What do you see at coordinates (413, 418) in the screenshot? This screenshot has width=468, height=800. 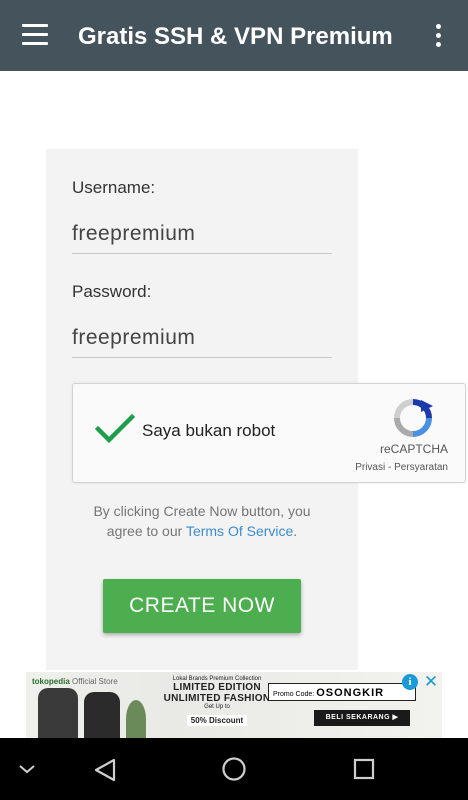 I see `recaptcha-logo-icon` at bounding box center [413, 418].